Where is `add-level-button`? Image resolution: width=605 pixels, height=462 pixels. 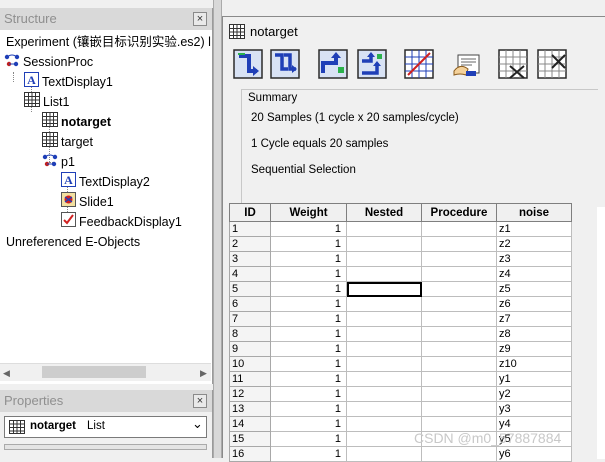
add-level-button is located at coordinates (248, 64).